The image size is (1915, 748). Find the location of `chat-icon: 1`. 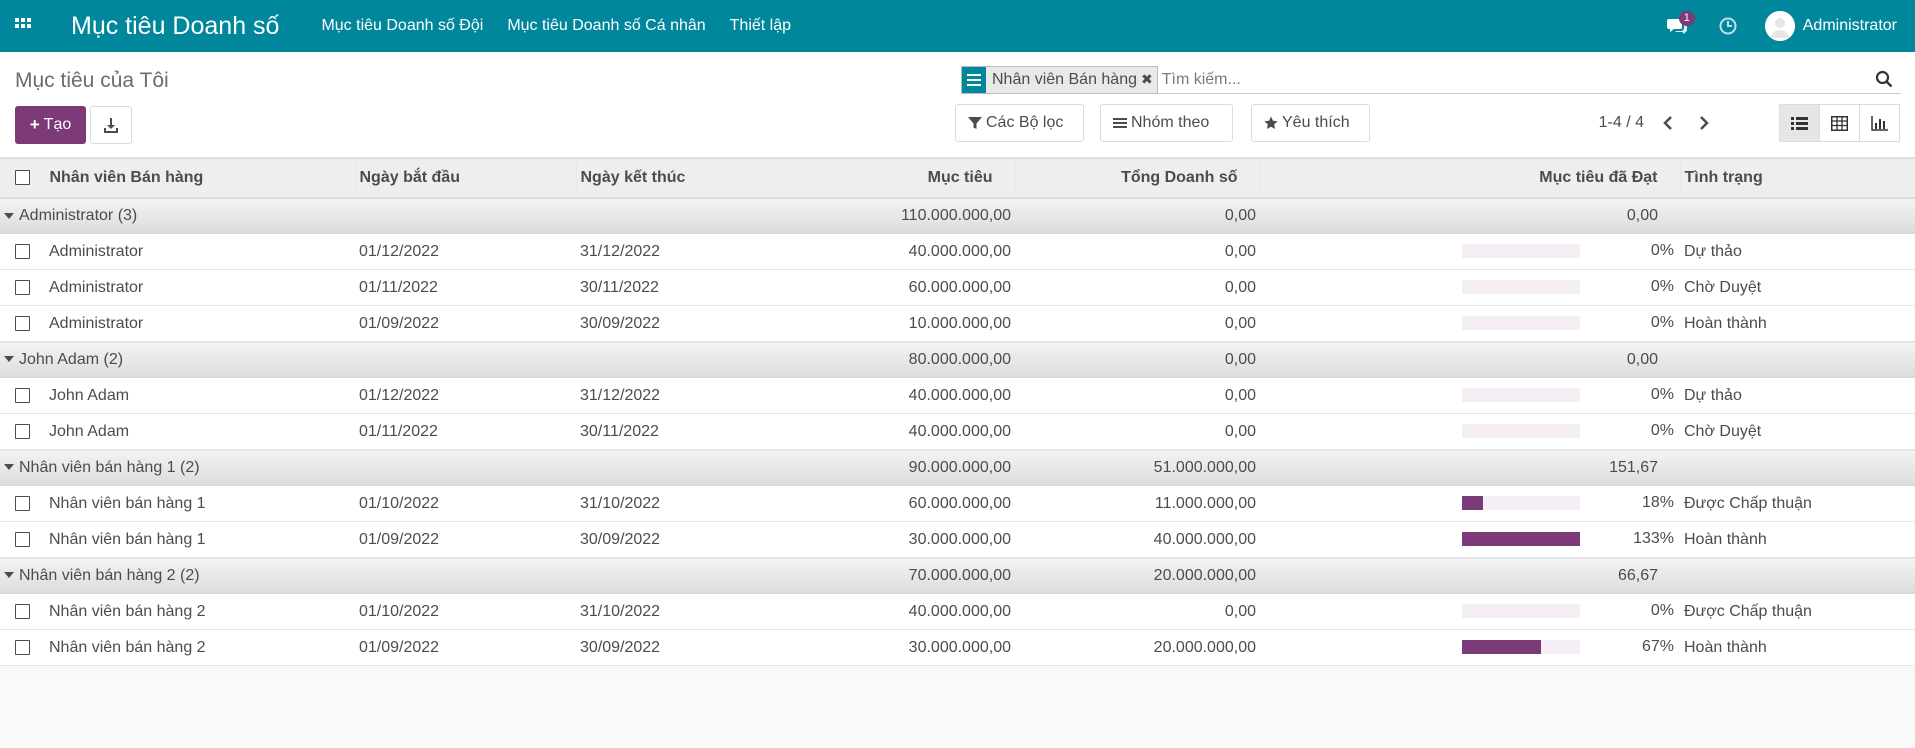

chat-icon: 1 is located at coordinates (1680, 24).